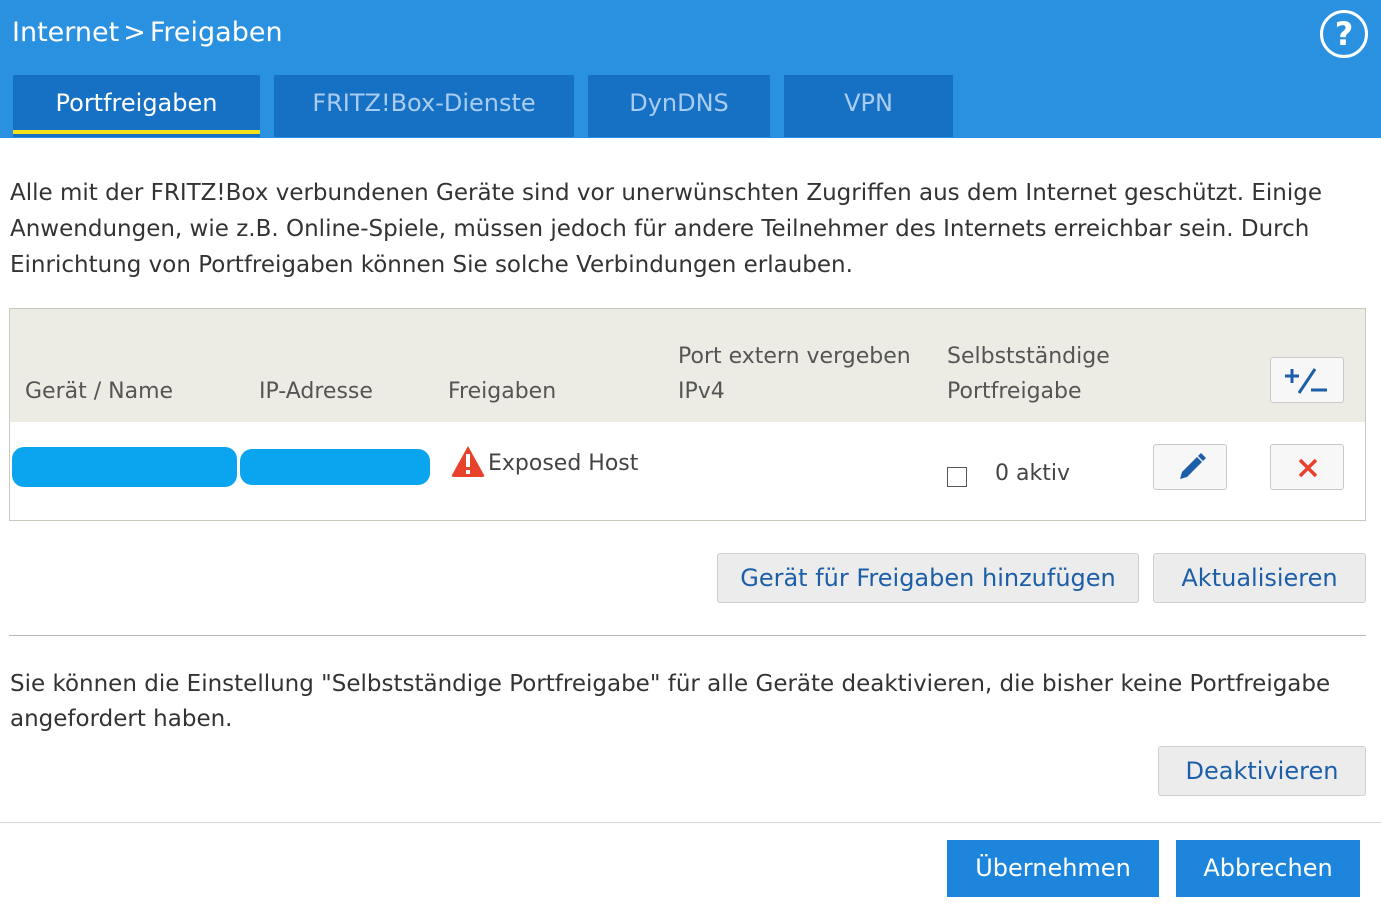 Image resolution: width=1381 pixels, height=907 pixels. I want to click on breadcrumb-parent: Internet, so click(65, 32).